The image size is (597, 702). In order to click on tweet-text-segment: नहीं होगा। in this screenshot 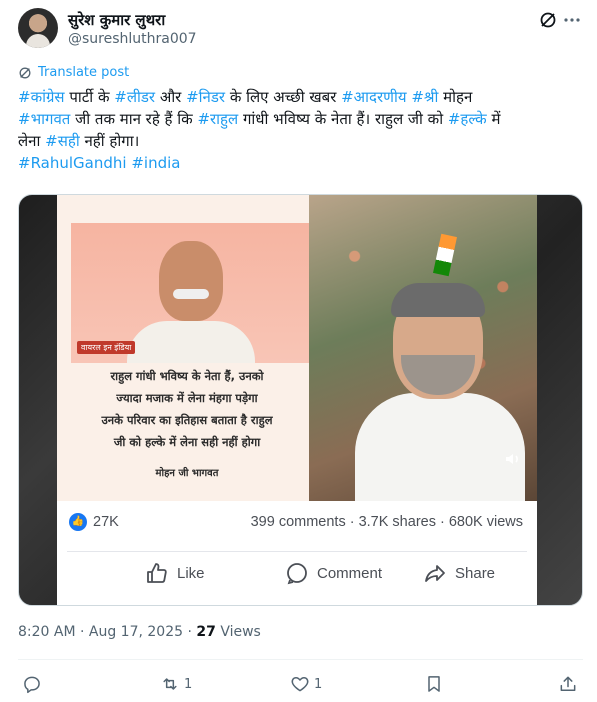, I will do `click(109, 141)`.